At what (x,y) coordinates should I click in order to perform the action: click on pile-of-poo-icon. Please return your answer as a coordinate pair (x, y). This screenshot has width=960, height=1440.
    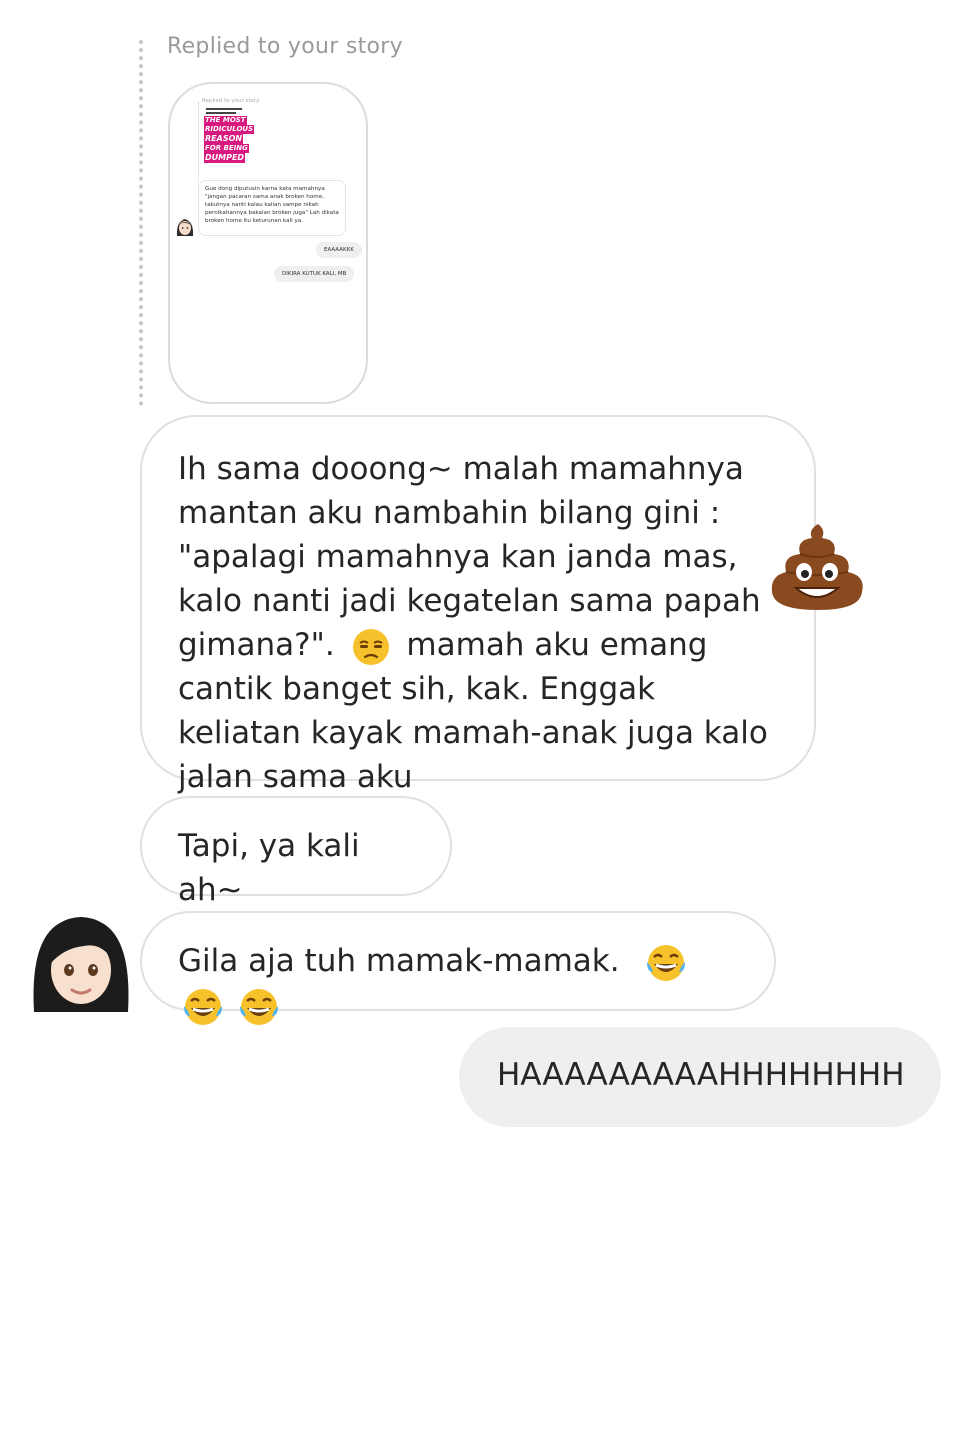
    Looking at the image, I should click on (817, 566).